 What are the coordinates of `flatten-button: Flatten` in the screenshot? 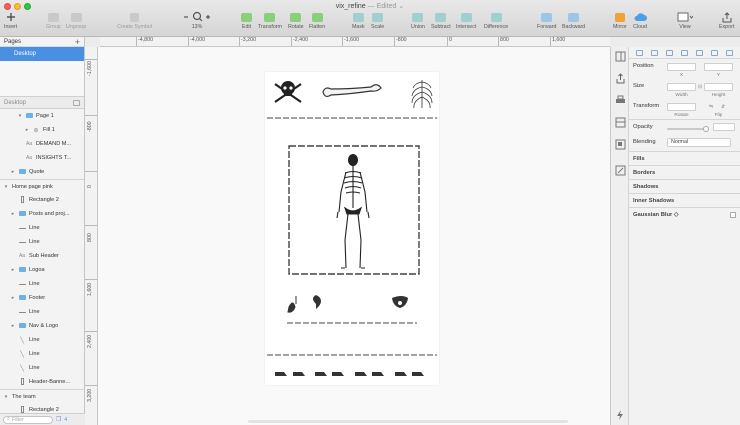 It's located at (317, 20).